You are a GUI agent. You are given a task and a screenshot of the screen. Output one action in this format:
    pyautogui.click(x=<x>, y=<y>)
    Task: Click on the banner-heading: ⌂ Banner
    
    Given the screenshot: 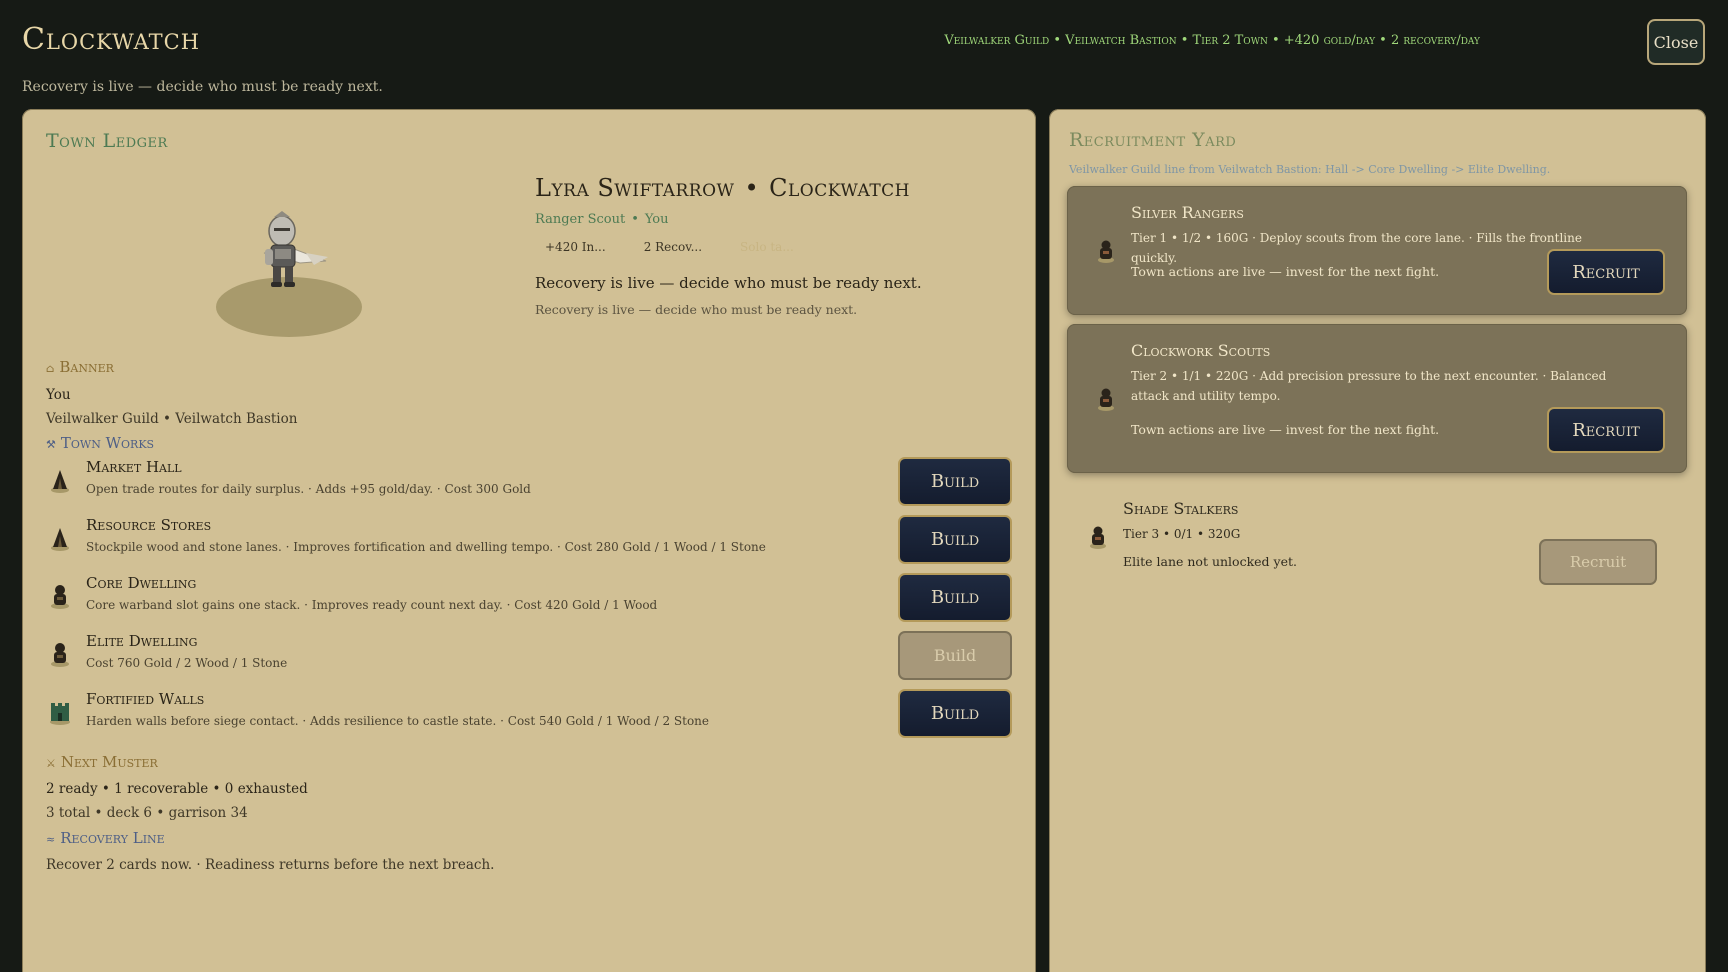 What is the action you would take?
    pyautogui.click(x=80, y=367)
    